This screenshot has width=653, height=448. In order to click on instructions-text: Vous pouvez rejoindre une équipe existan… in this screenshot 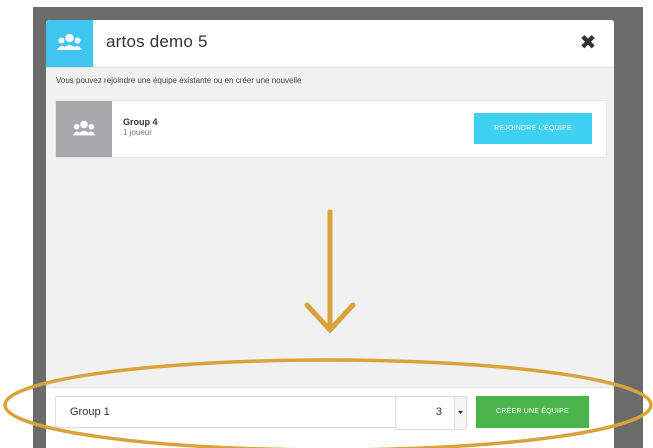, I will do `click(179, 80)`.